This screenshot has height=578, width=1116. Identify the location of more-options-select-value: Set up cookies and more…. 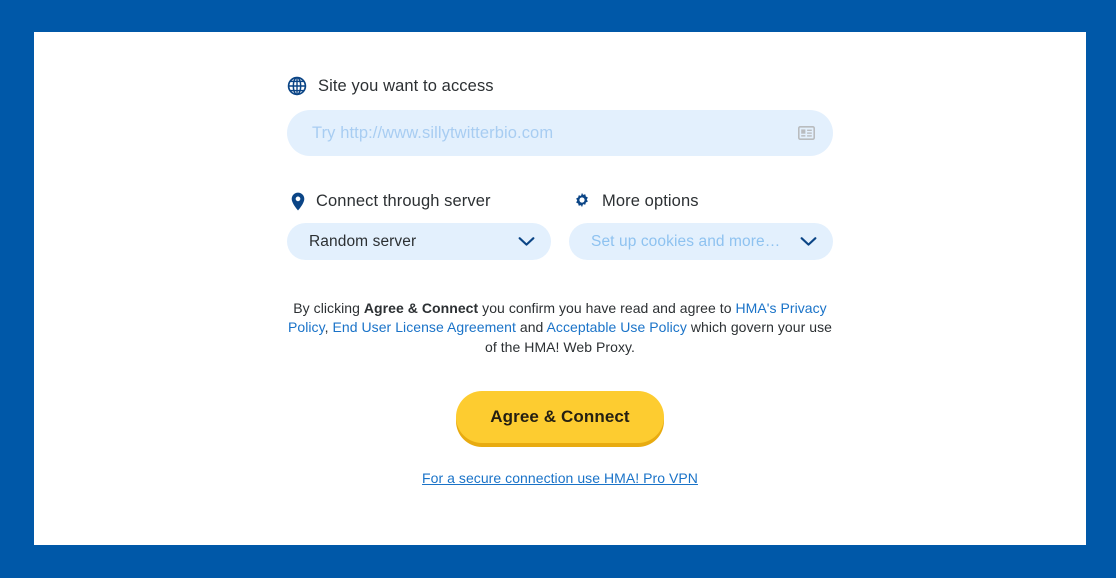
(686, 241).